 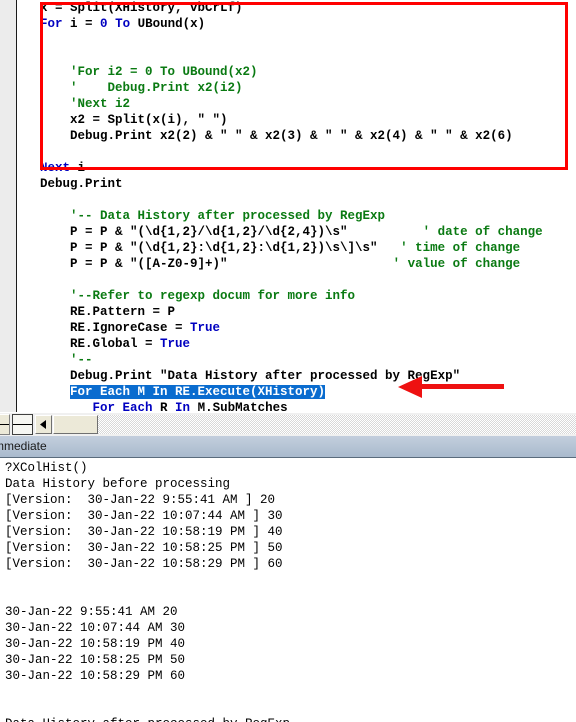 What do you see at coordinates (144, 516) in the screenshot?
I see `immediate-output-line: [Version: 30-Jan-22 10:07:44 AM ] 30` at bounding box center [144, 516].